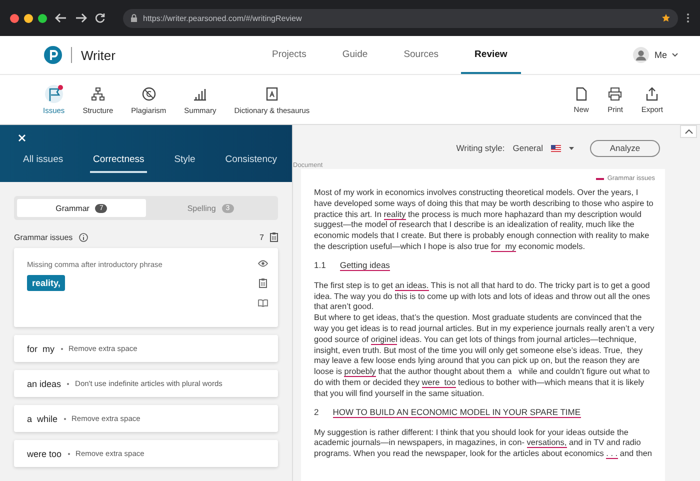 Image resolution: width=700 pixels, height=481 pixels. Describe the element at coordinates (365, 265) in the screenshot. I see `heading-text: Getting ideas` at that location.